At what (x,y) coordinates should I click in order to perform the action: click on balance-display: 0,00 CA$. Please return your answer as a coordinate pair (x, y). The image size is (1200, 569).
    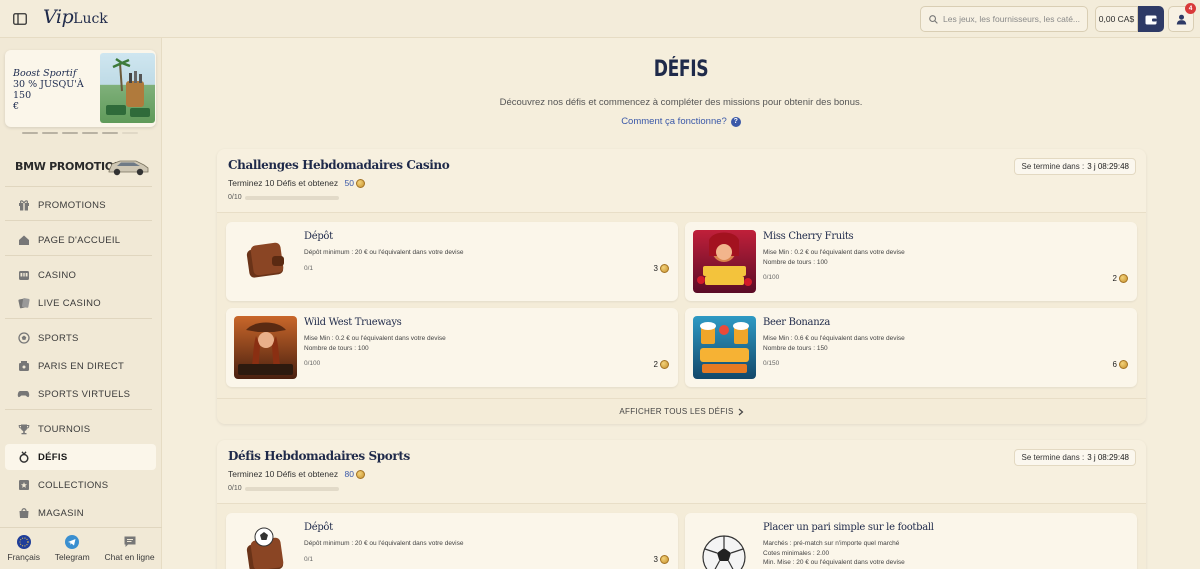
    Looking at the image, I should click on (1116, 19).